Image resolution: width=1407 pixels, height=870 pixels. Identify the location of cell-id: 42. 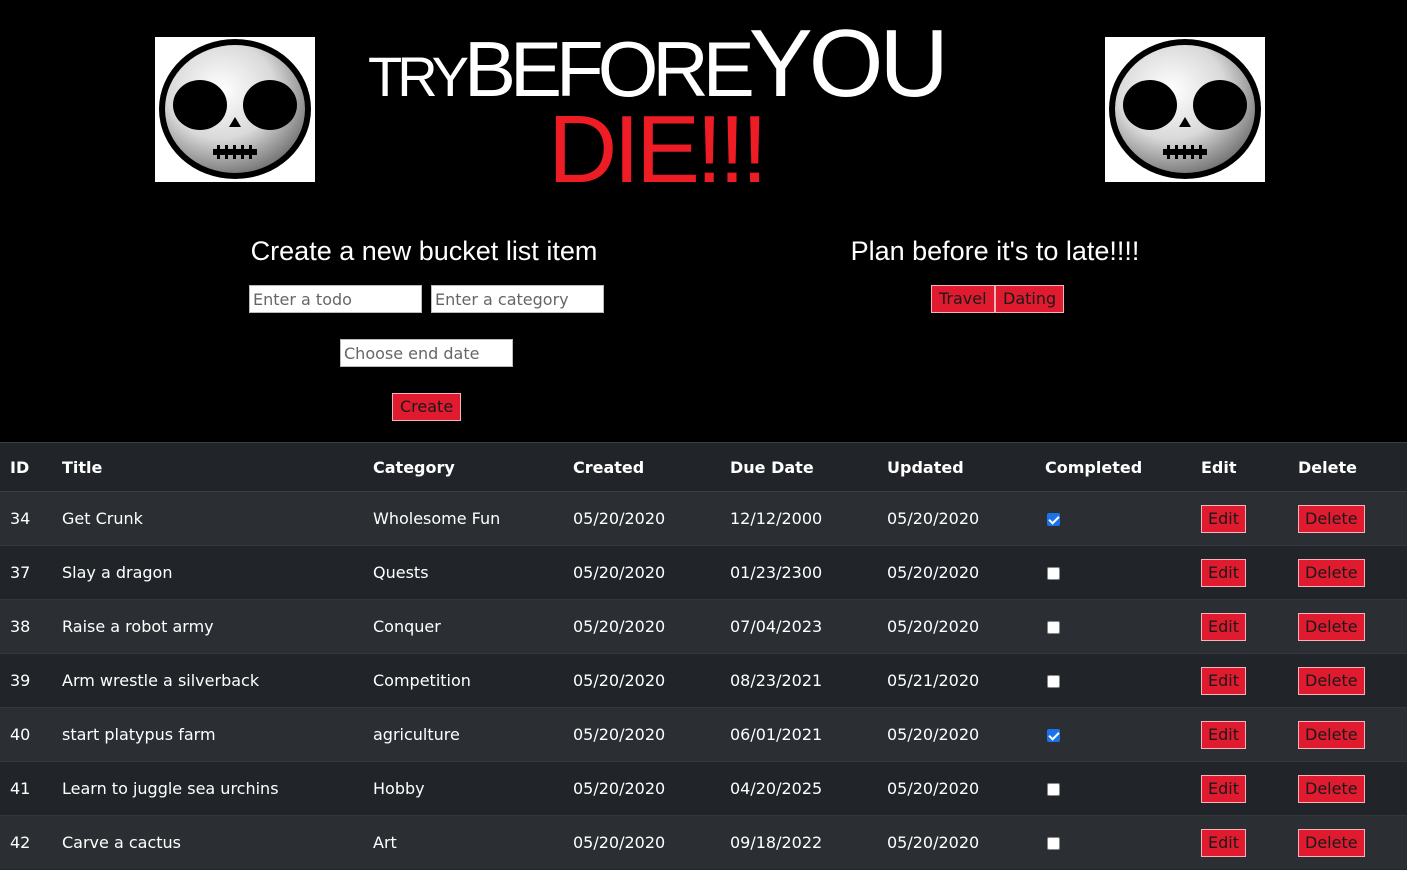
(31, 842).